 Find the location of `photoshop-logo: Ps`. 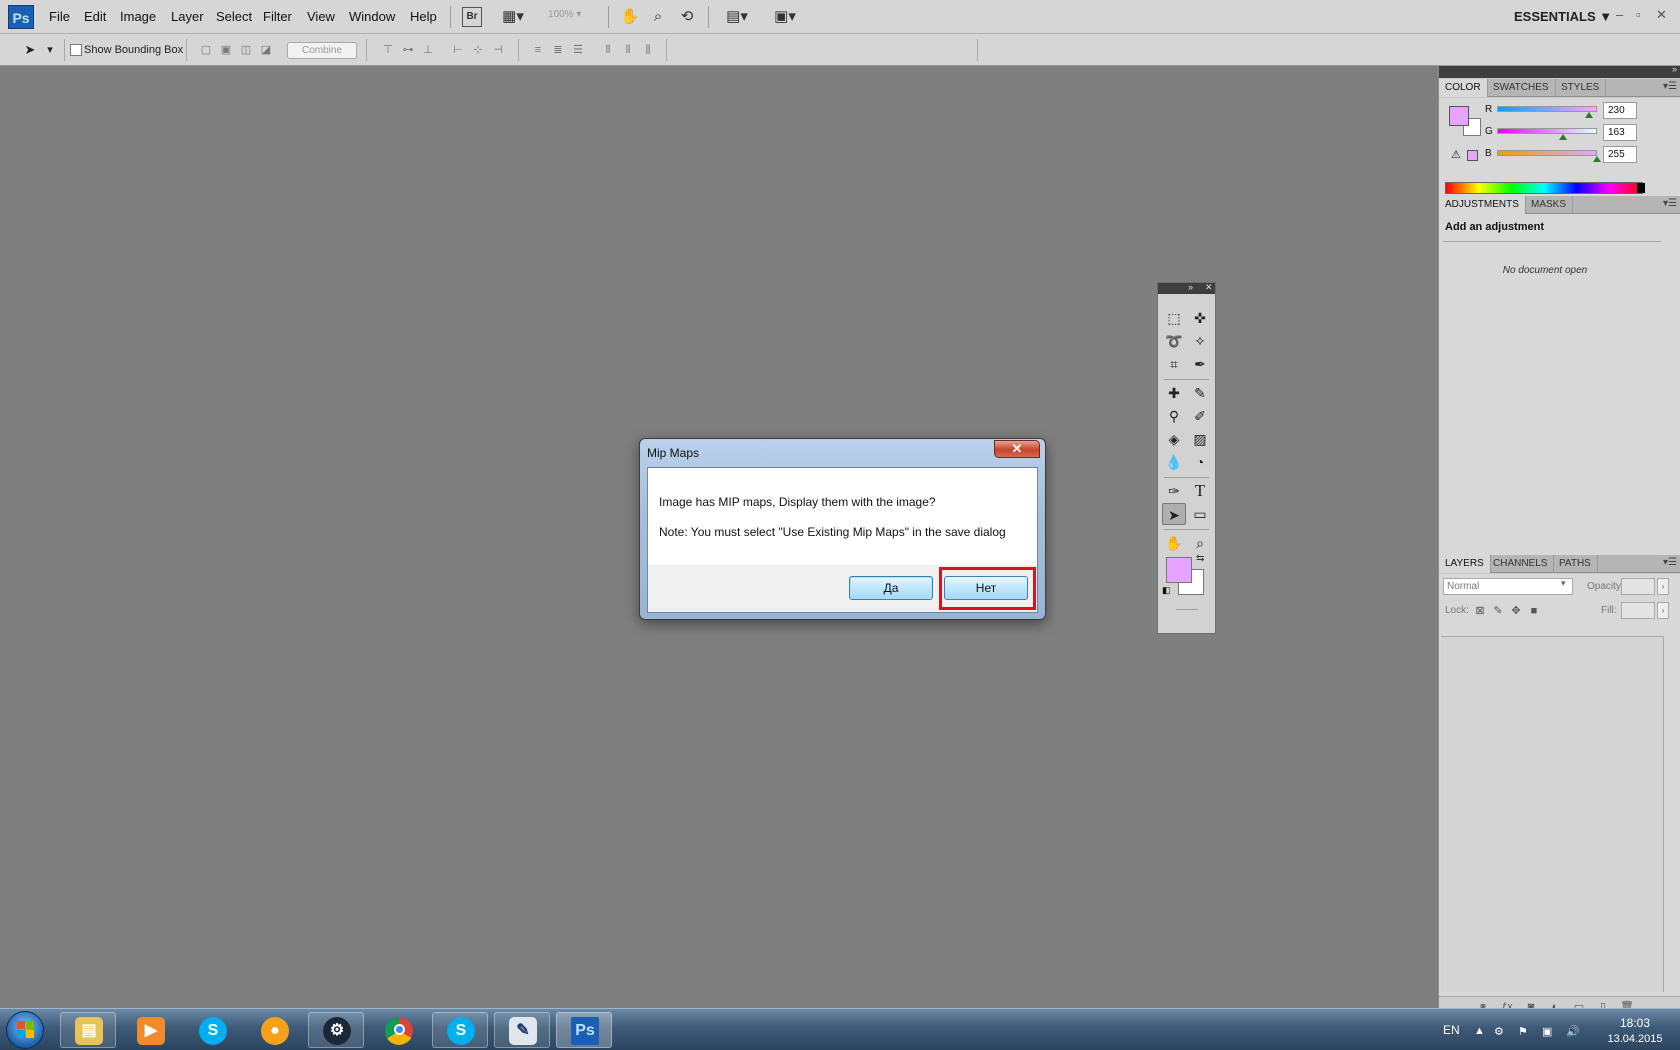

photoshop-logo: Ps is located at coordinates (21, 17).